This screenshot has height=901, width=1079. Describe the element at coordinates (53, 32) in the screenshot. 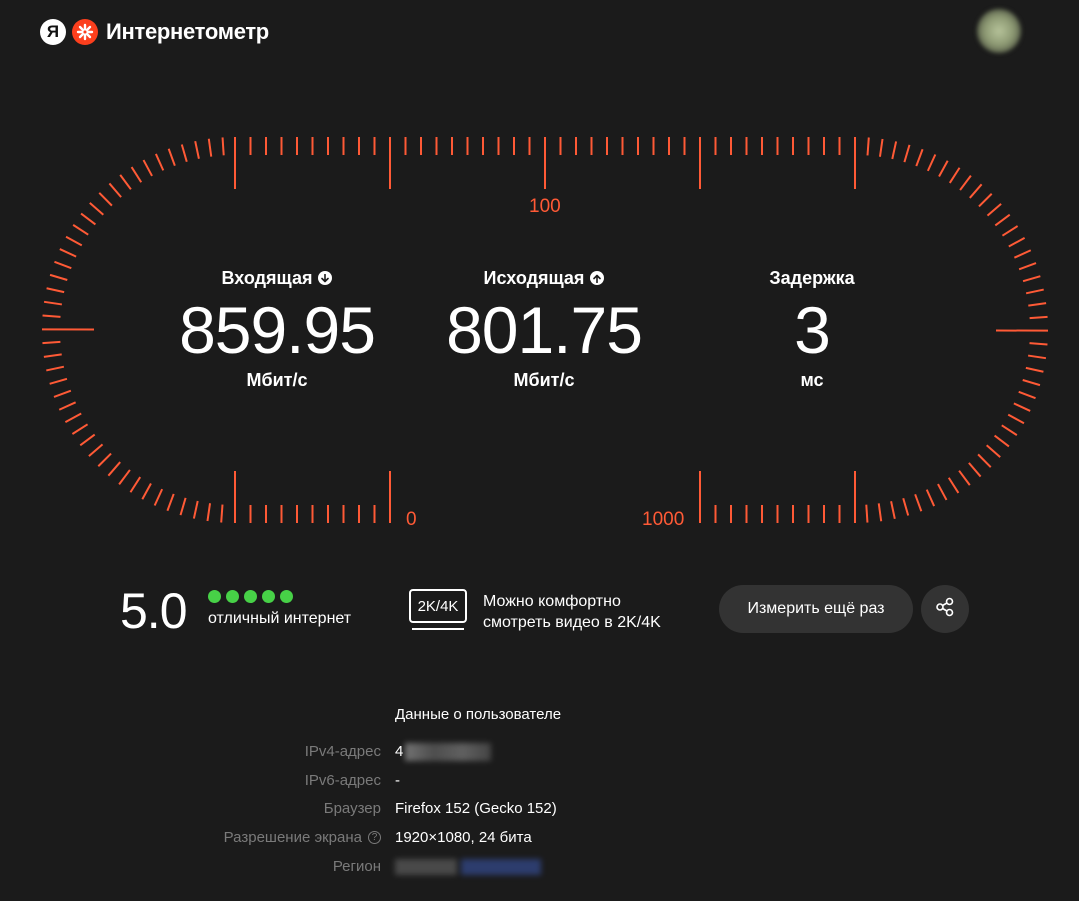

I see `yandex-logo: Я` at that location.